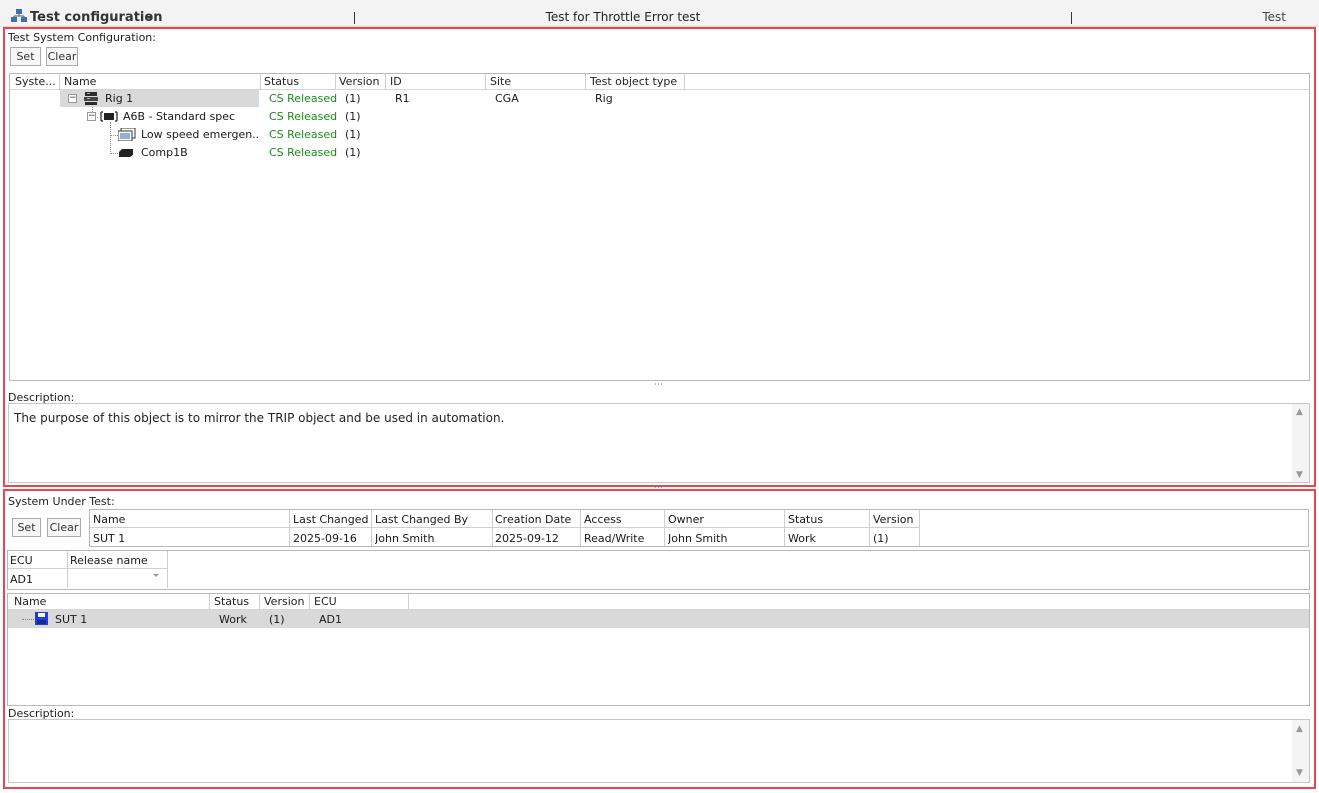 This screenshot has width=1319, height=793. Describe the element at coordinates (21, 579) in the screenshot. I see `ecu-value: AD1` at that location.